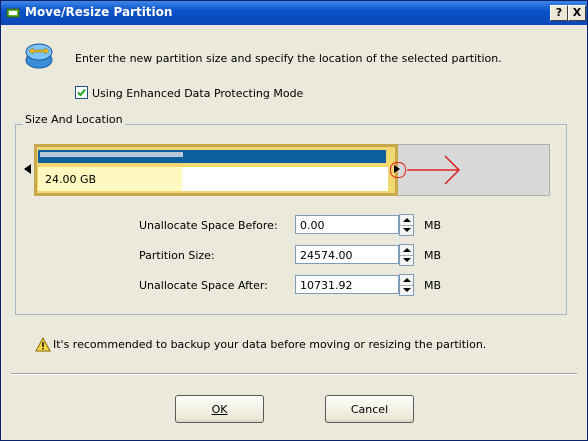 Image resolution: width=588 pixels, height=441 pixels. I want to click on close-button: X, so click(577, 13).